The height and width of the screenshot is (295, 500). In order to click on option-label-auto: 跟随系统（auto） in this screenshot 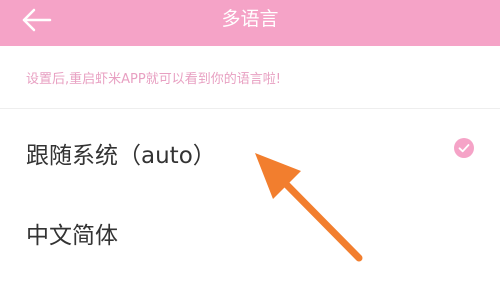, I will do `click(121, 156)`.